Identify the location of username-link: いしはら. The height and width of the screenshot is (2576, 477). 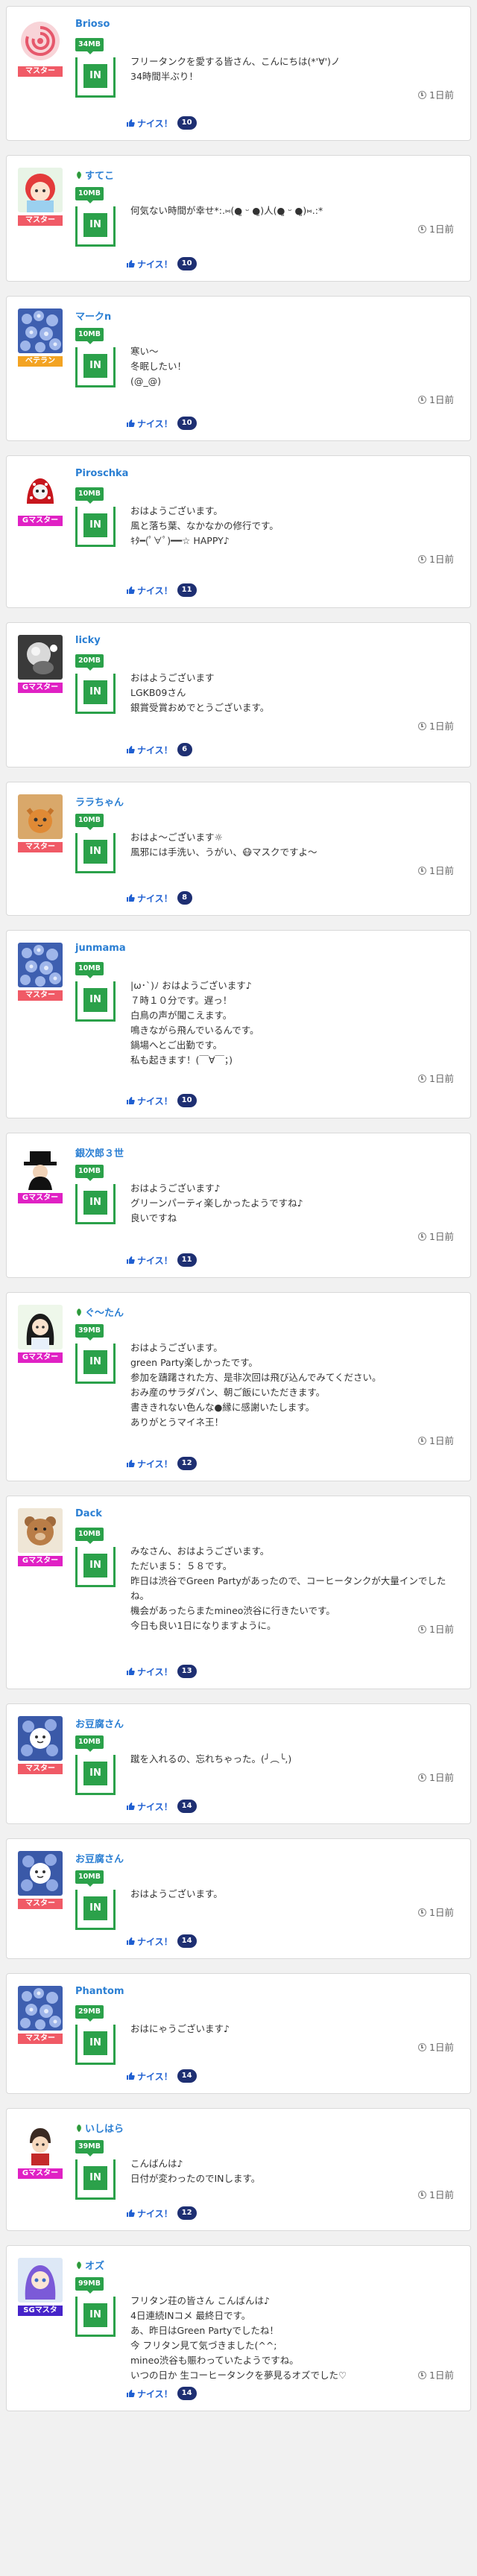
(100, 2128).